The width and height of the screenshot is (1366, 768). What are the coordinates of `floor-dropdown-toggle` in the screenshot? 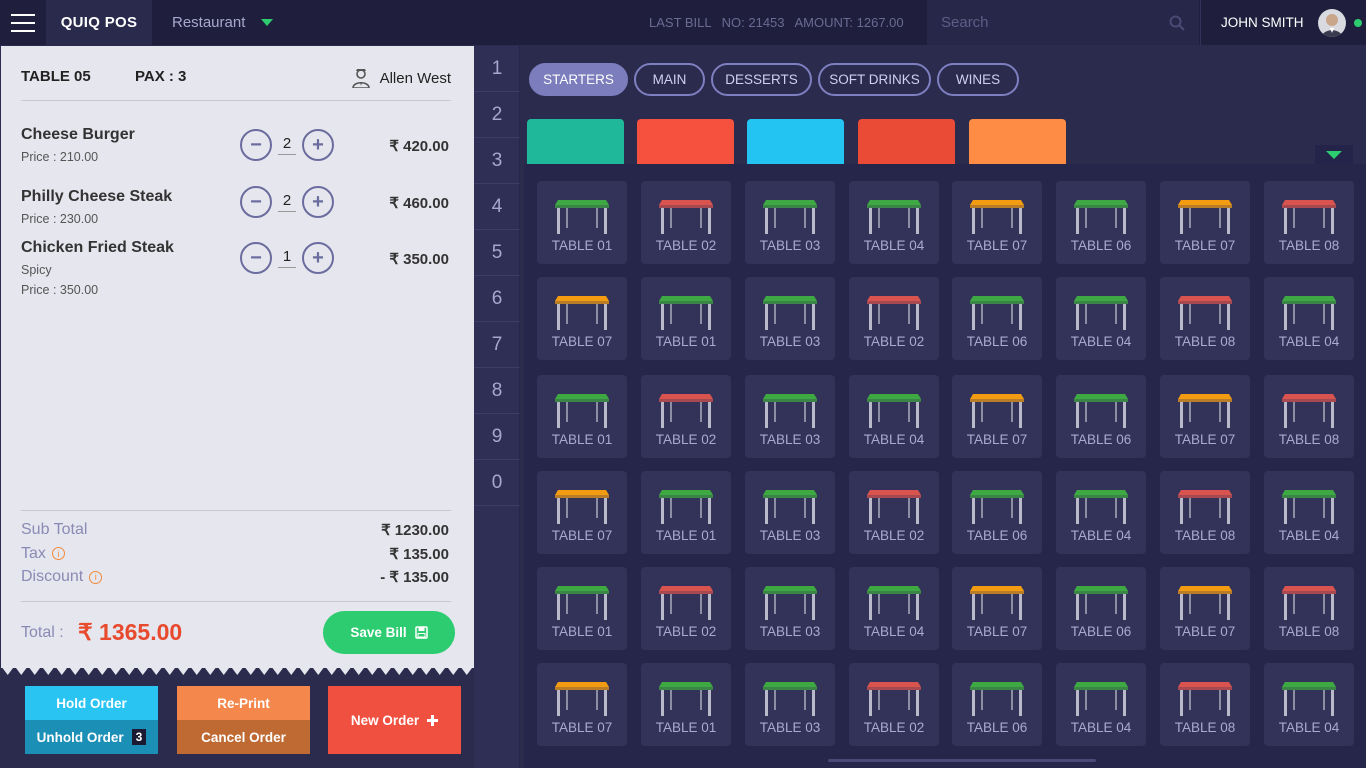 It's located at (1334, 155).